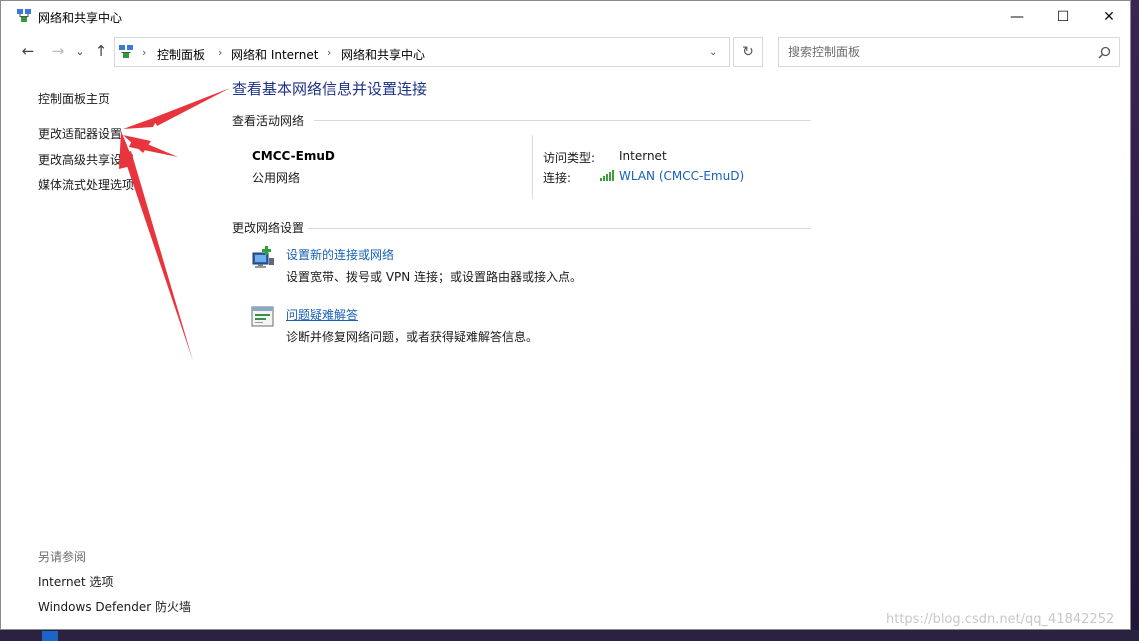 Image resolution: width=1139 pixels, height=641 pixels. I want to click on access-type-label: 访问类型:, so click(569, 158).